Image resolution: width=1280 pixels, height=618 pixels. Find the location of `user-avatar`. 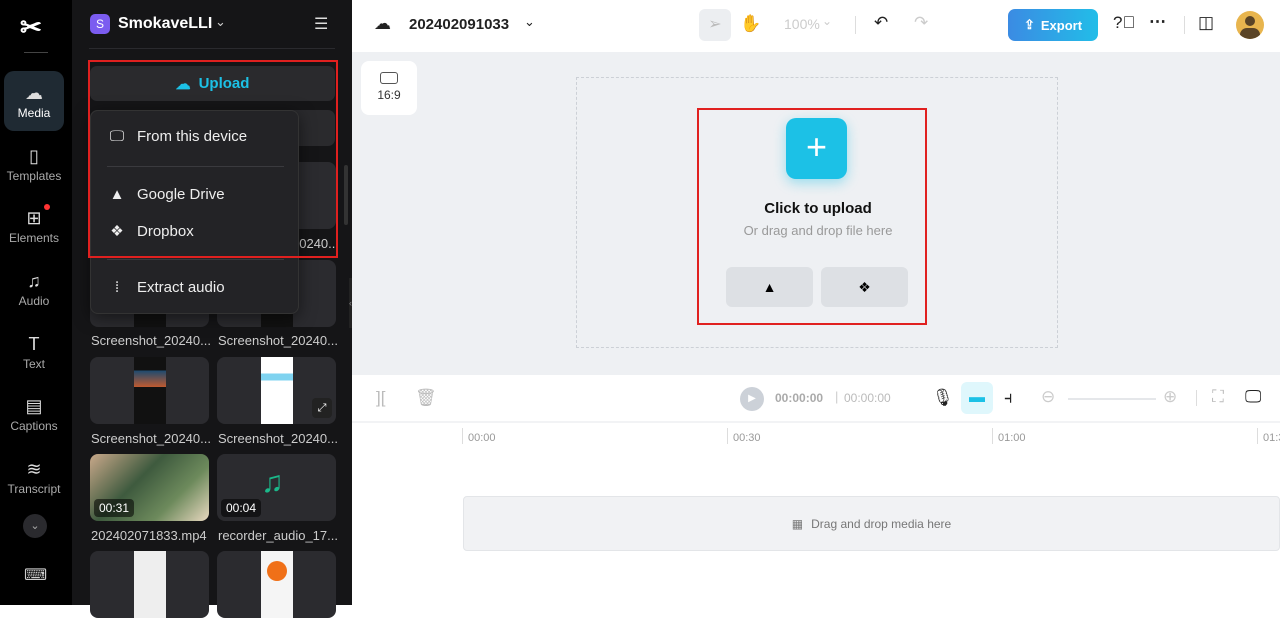

user-avatar is located at coordinates (1250, 25).